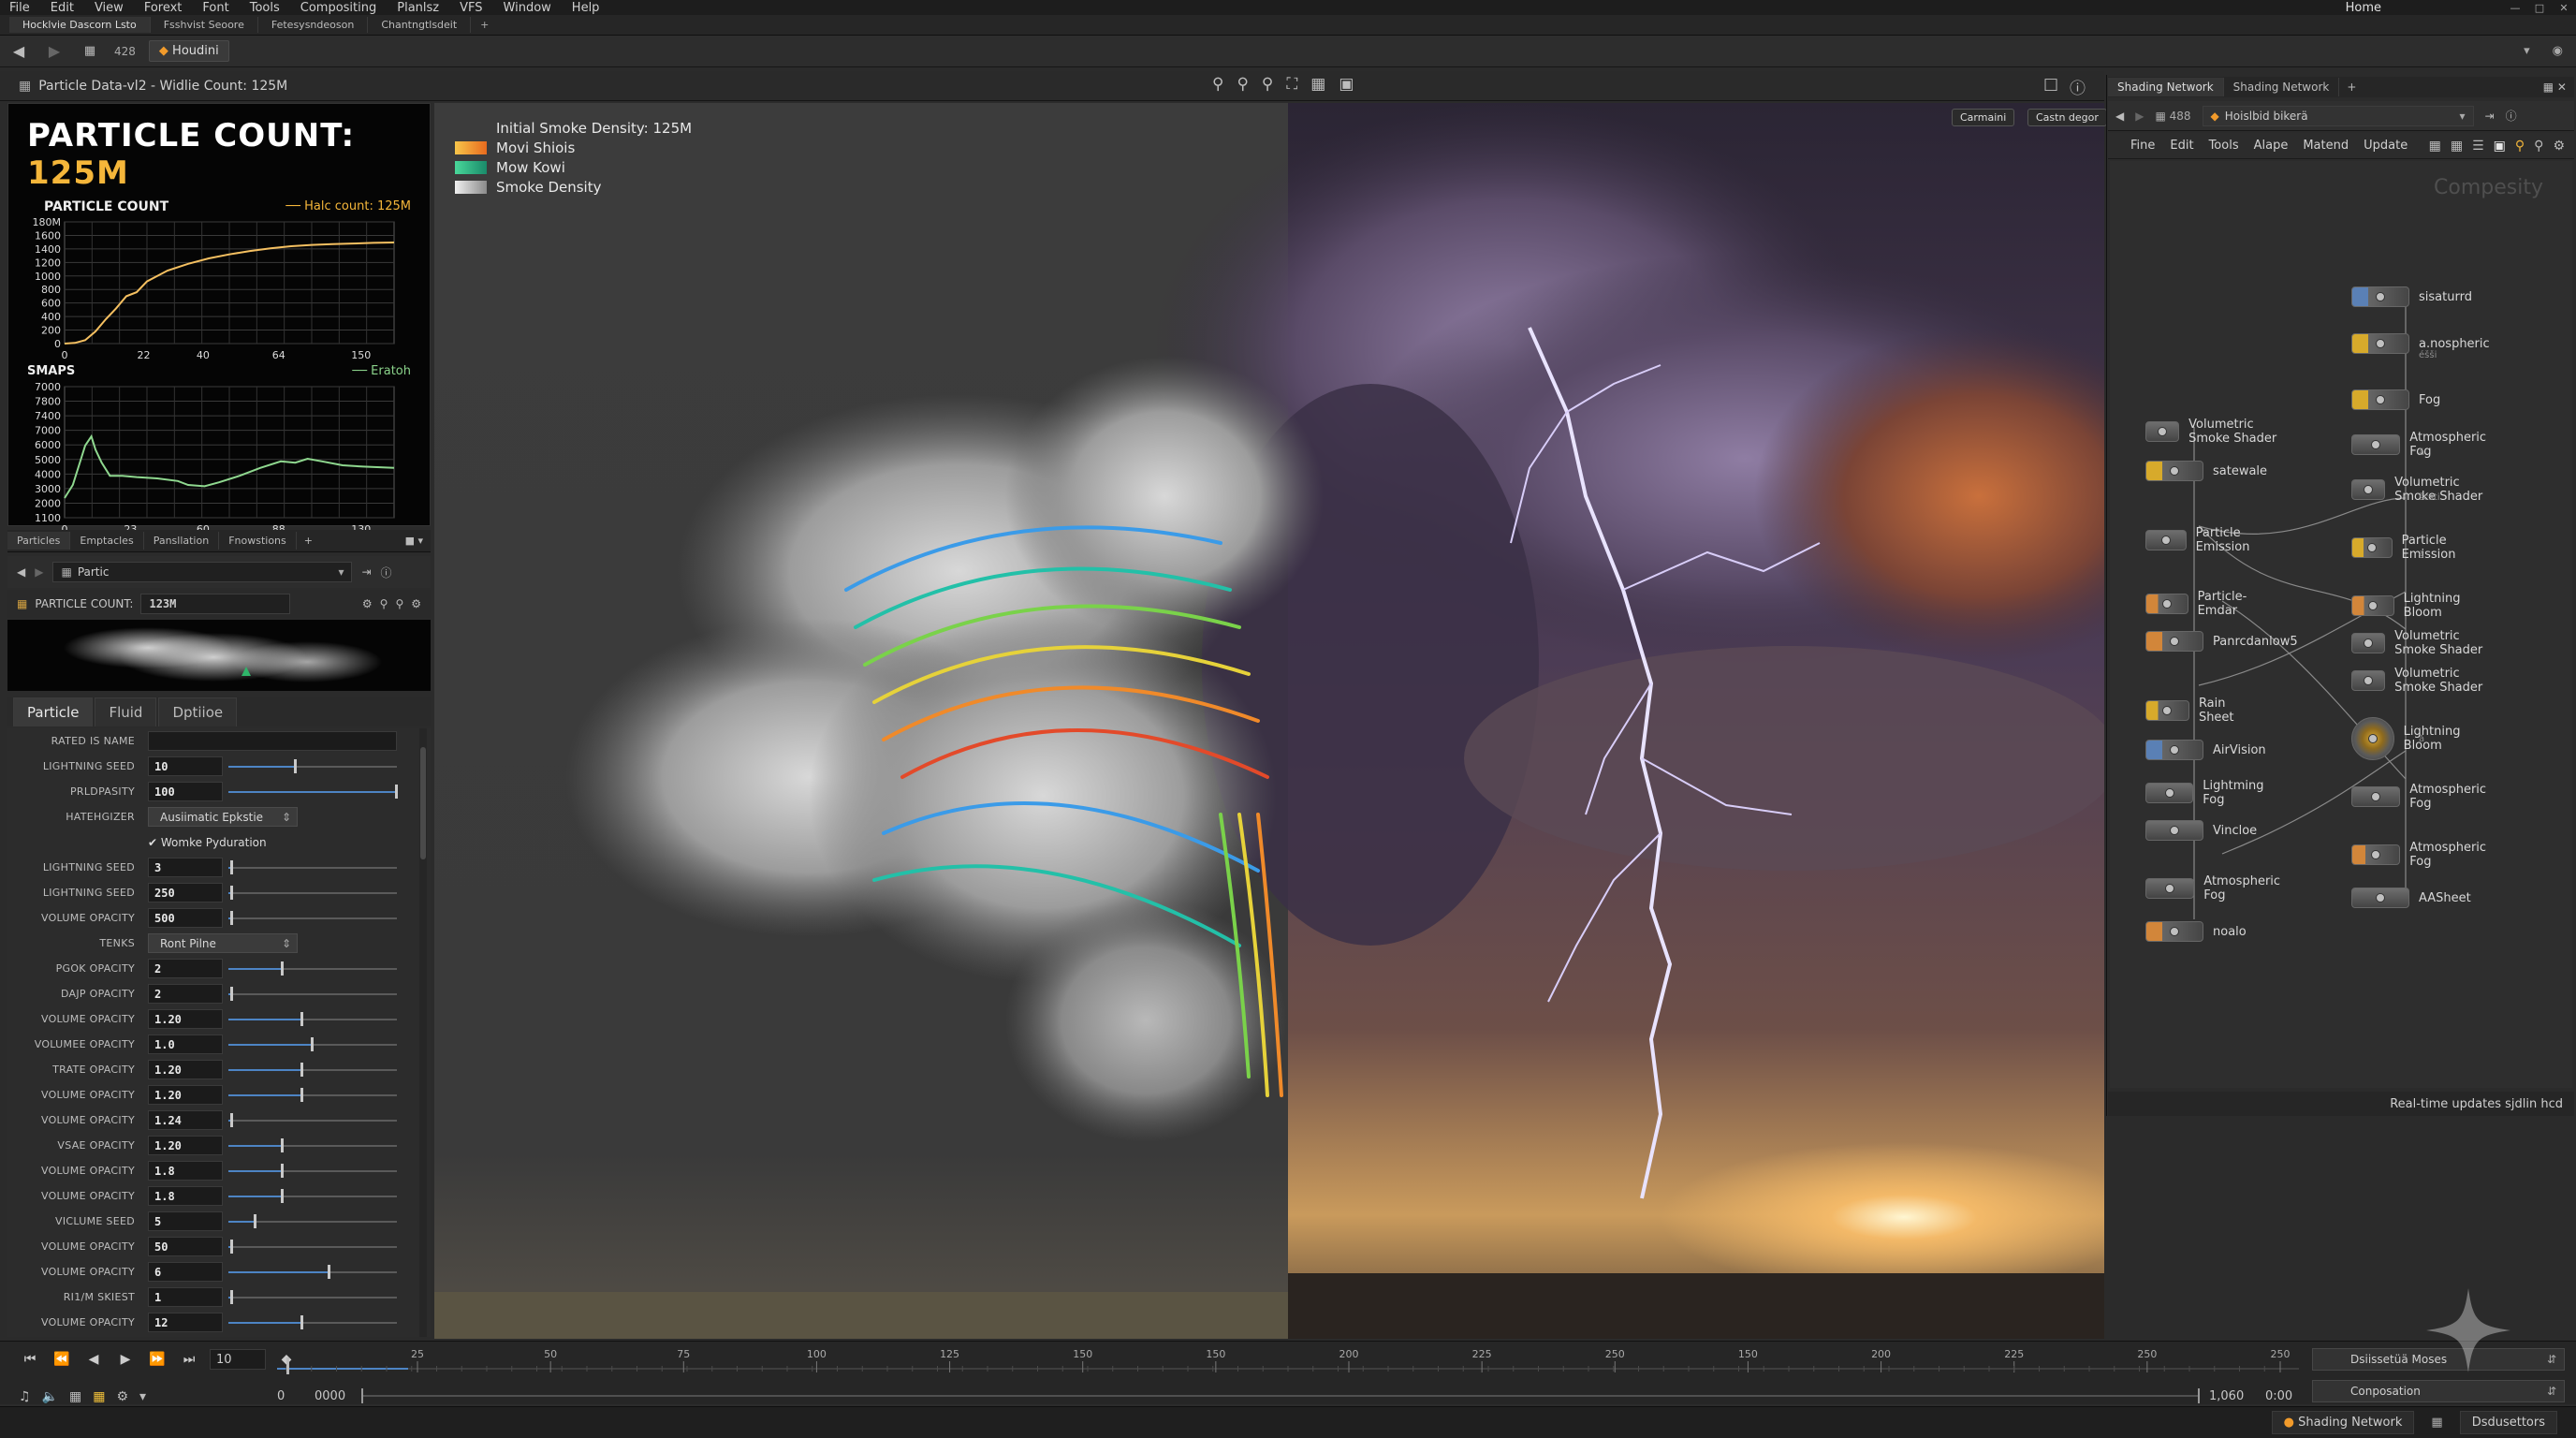 This screenshot has width=2576, height=1438. What do you see at coordinates (142, 1396) in the screenshot?
I see `chevron-down-icon: ▾` at bounding box center [142, 1396].